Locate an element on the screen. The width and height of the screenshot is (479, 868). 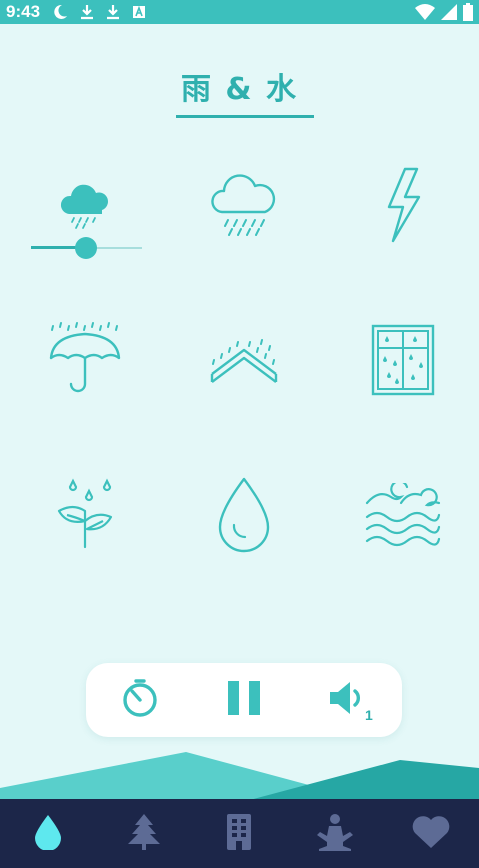
heart-icon is located at coordinates (431, 834).